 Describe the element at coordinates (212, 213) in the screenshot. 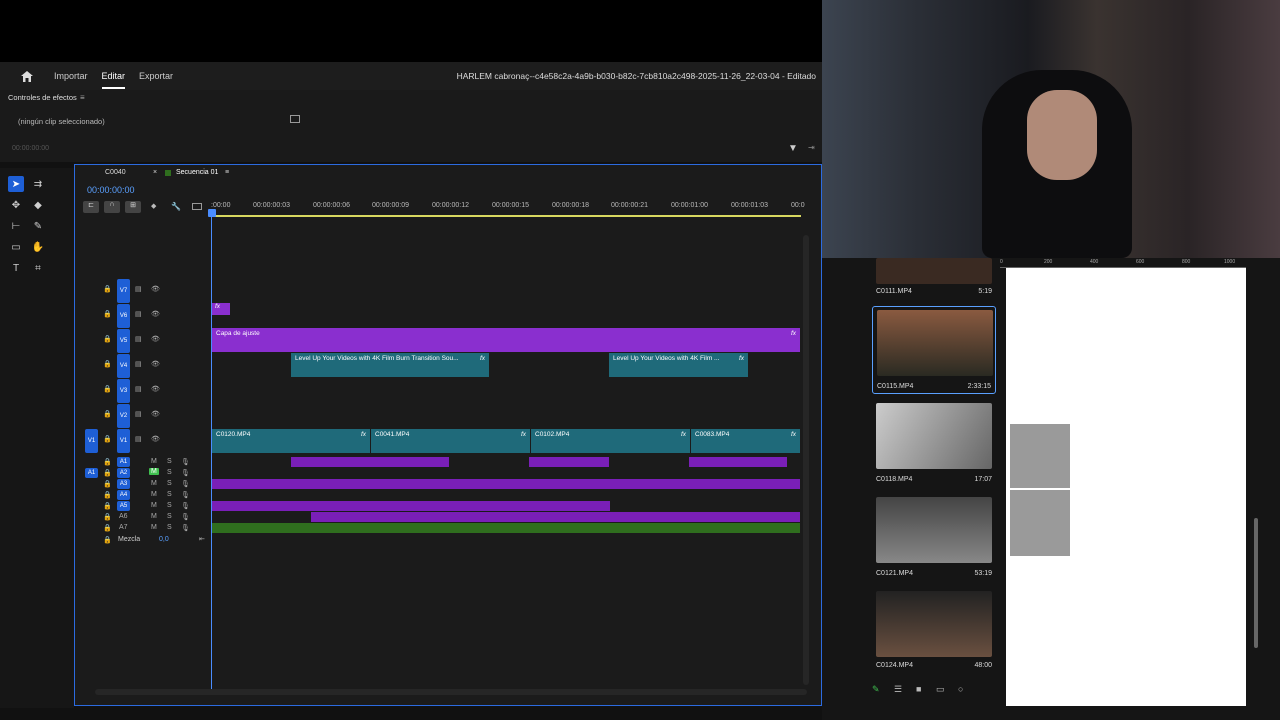

I see `playhead-handle` at that location.